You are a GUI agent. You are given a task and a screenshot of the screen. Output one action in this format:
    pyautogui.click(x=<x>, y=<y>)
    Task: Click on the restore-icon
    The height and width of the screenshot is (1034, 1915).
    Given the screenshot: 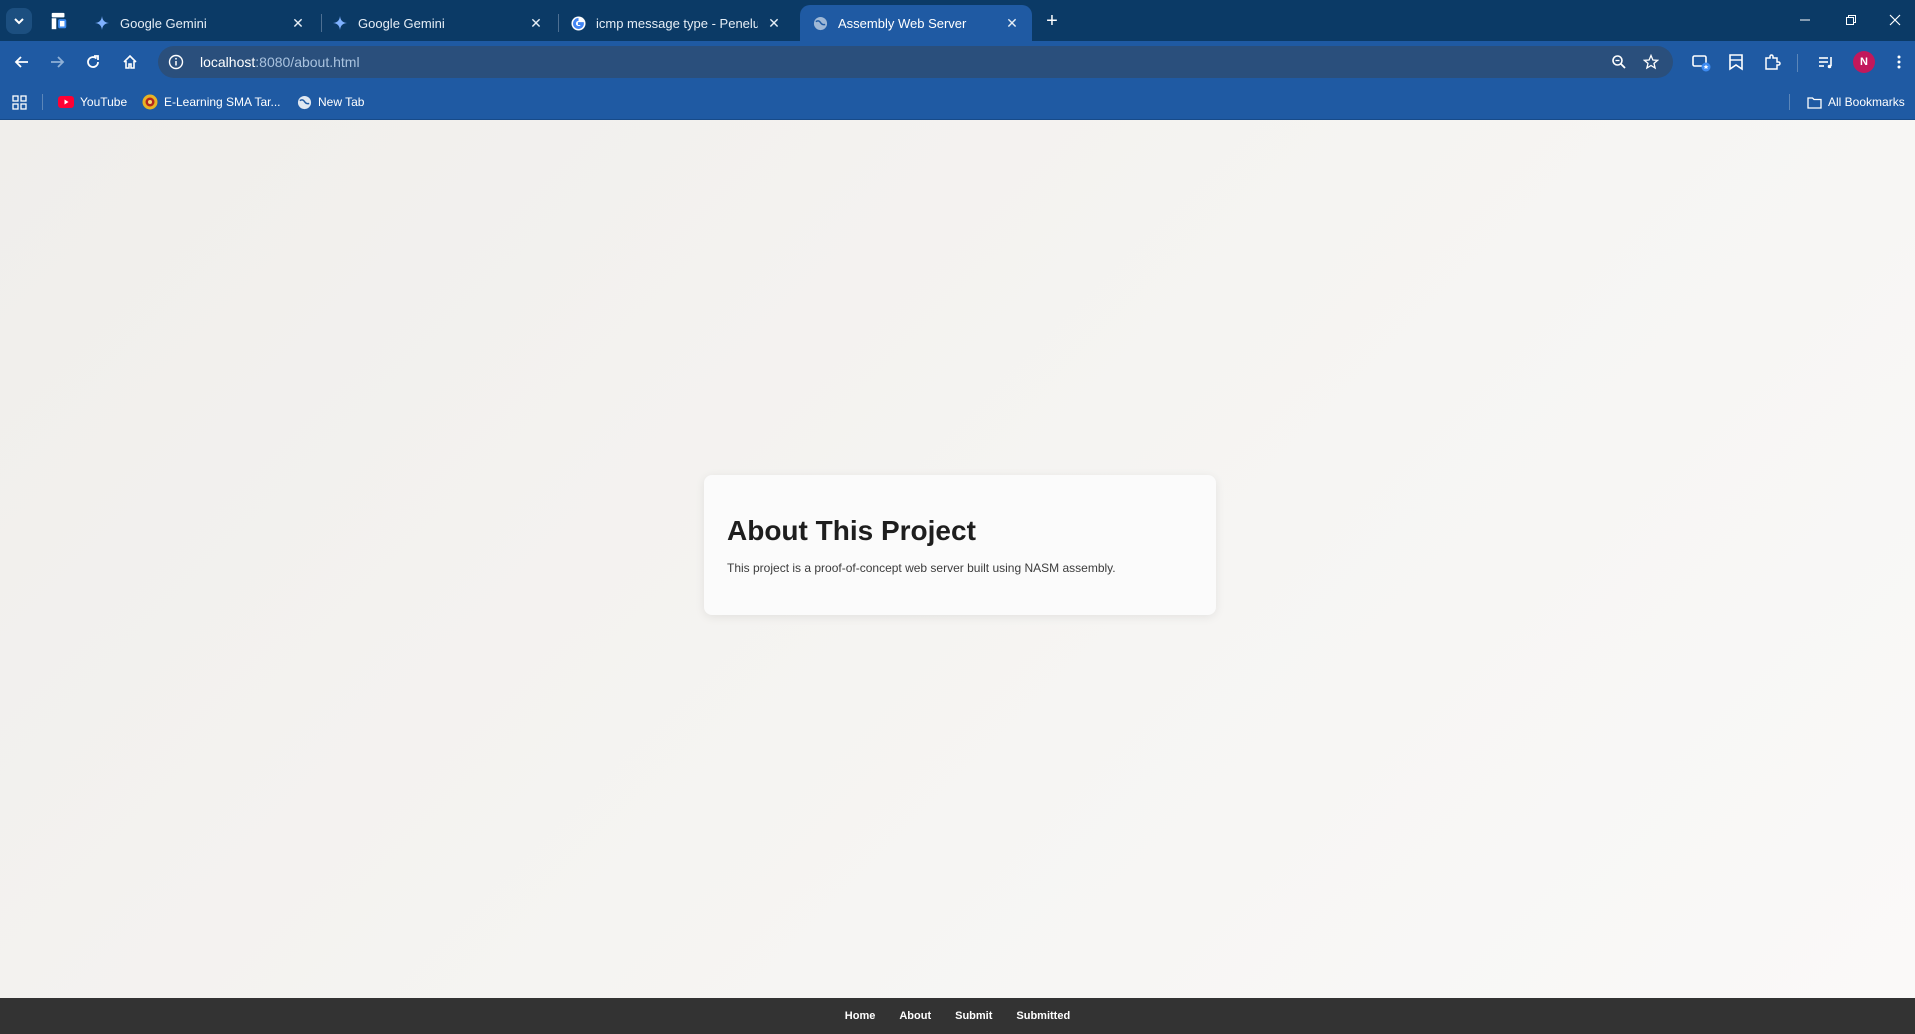 What is the action you would take?
    pyautogui.click(x=1851, y=20)
    